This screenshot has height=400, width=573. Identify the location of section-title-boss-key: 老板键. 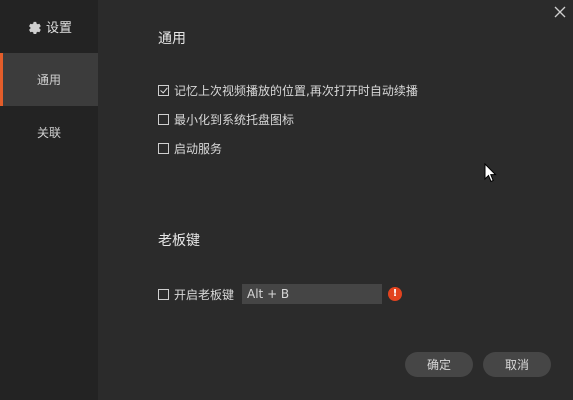
(179, 241).